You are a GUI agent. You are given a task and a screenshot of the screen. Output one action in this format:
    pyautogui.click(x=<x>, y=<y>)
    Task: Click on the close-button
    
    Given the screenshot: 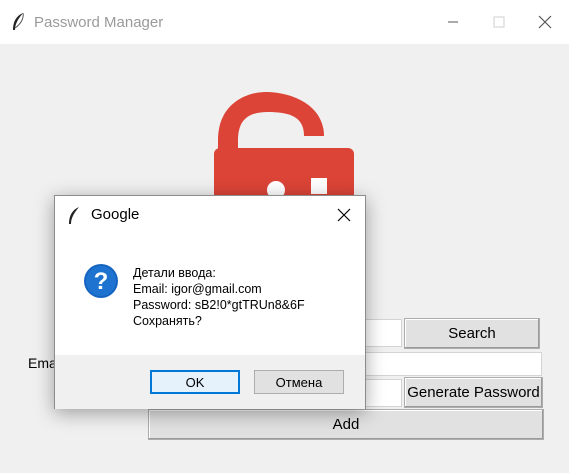 What is the action you would take?
    pyautogui.click(x=545, y=22)
    